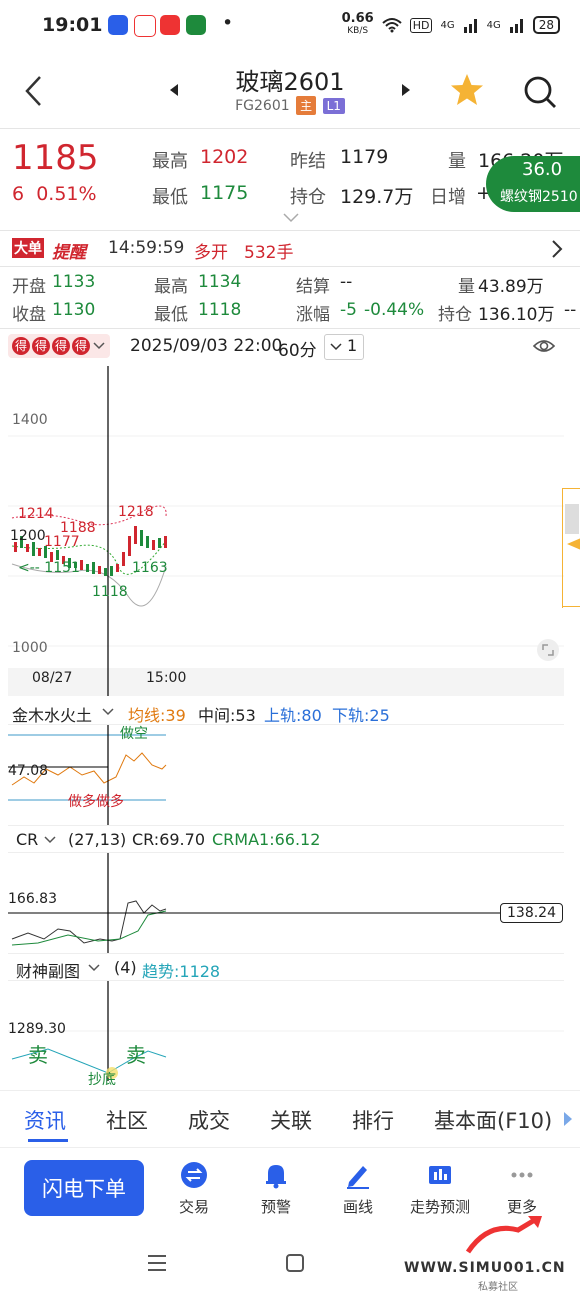  I want to click on related-contract-float: 36.0 螺纹钢2510, so click(533, 184).